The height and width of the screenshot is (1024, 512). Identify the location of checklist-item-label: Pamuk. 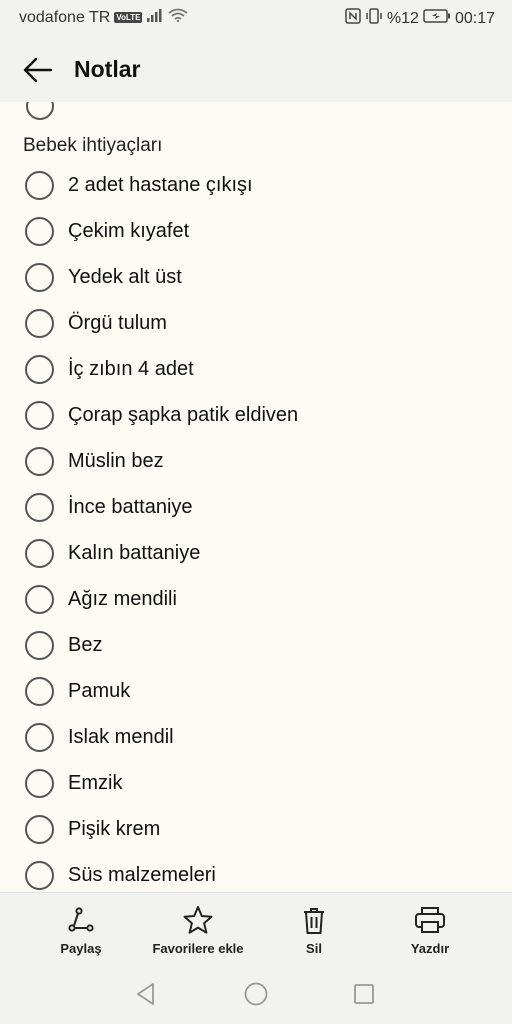
(99, 691).